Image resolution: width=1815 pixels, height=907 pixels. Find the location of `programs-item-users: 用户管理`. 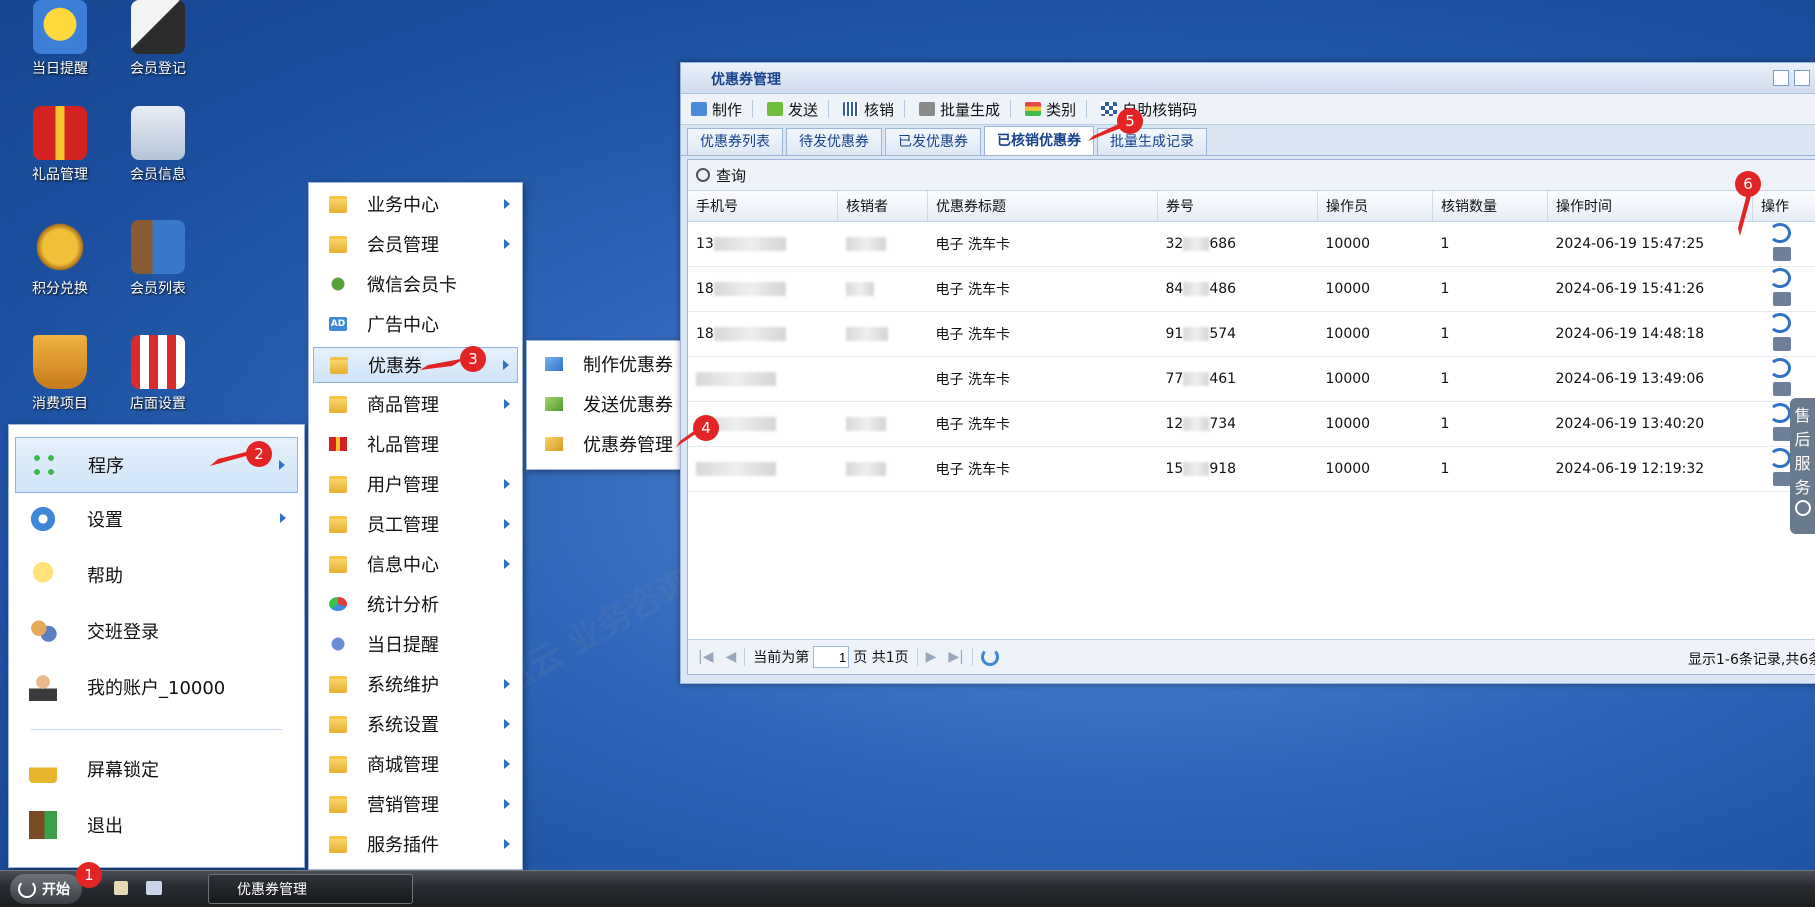

programs-item-users: 用户管理 is located at coordinates (415, 484).